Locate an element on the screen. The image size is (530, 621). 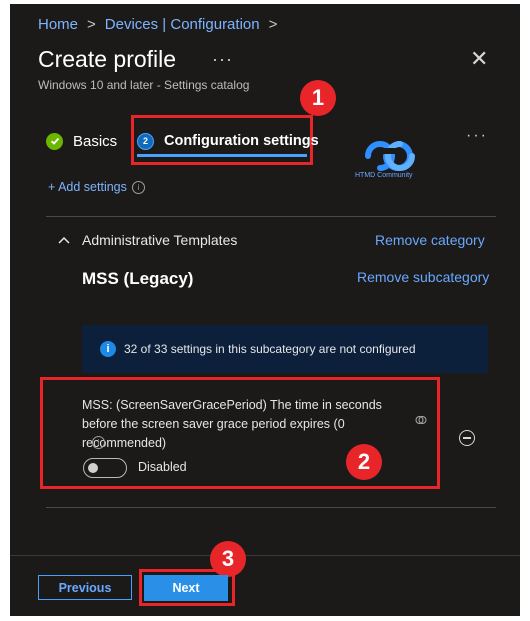
chevron-up-icon is located at coordinates (64, 240).